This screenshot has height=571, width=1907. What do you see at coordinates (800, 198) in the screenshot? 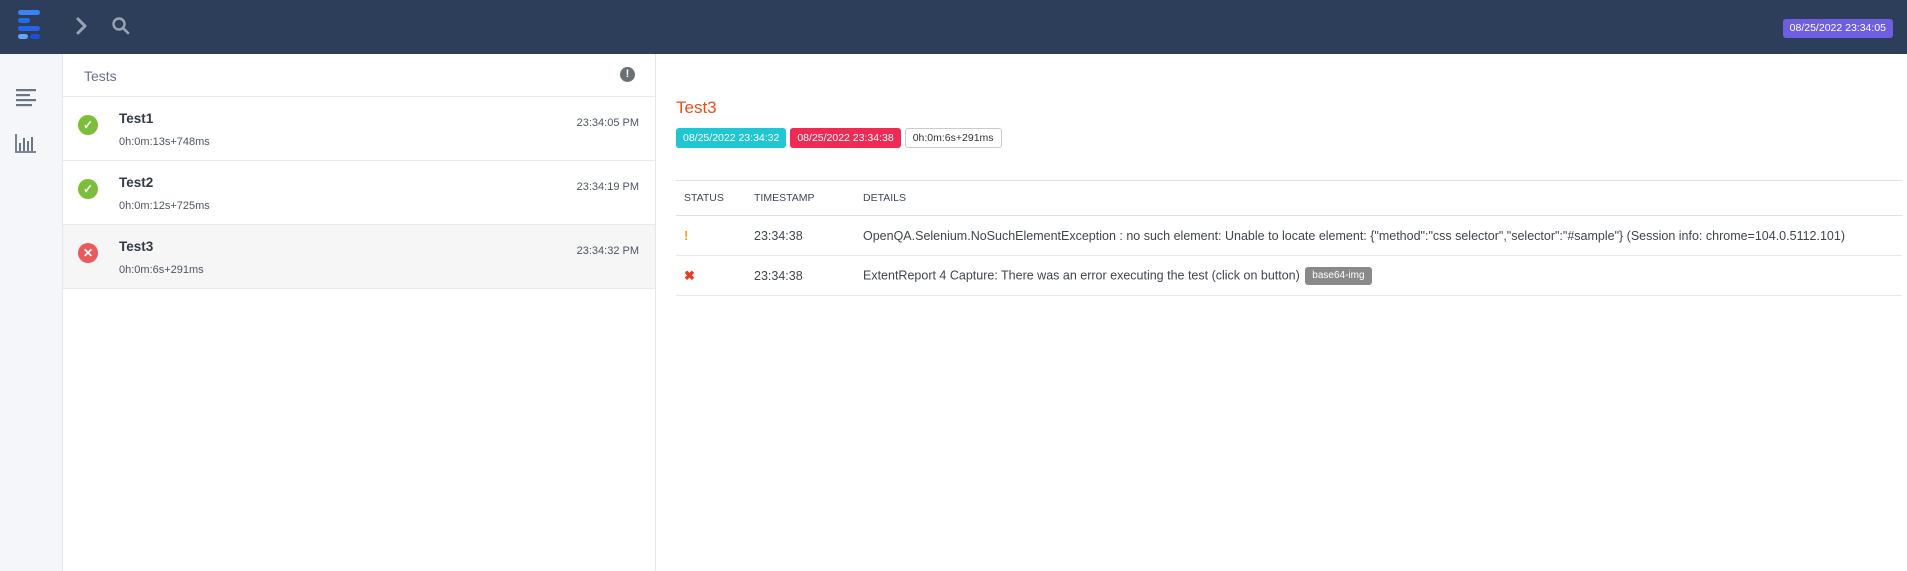
I see `timestamp-column-header: TIMESTAMP` at bounding box center [800, 198].